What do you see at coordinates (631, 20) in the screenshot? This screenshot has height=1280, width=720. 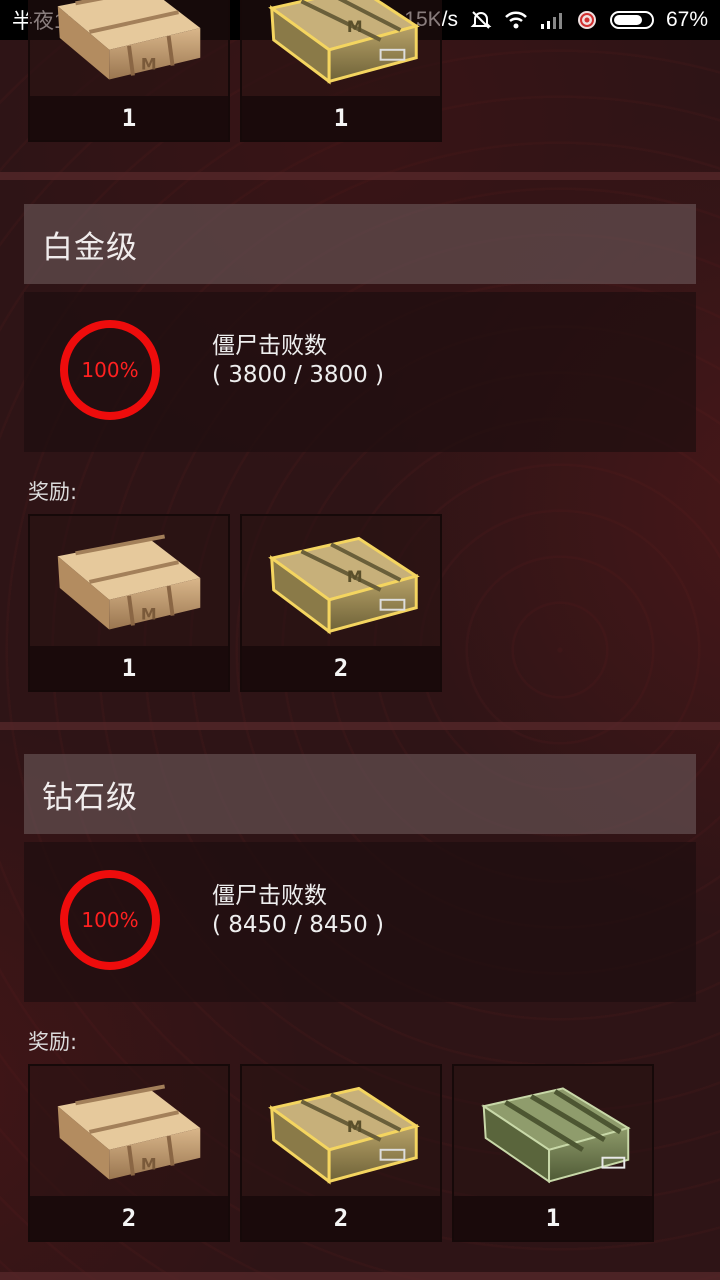 I see `battery-icon` at bounding box center [631, 20].